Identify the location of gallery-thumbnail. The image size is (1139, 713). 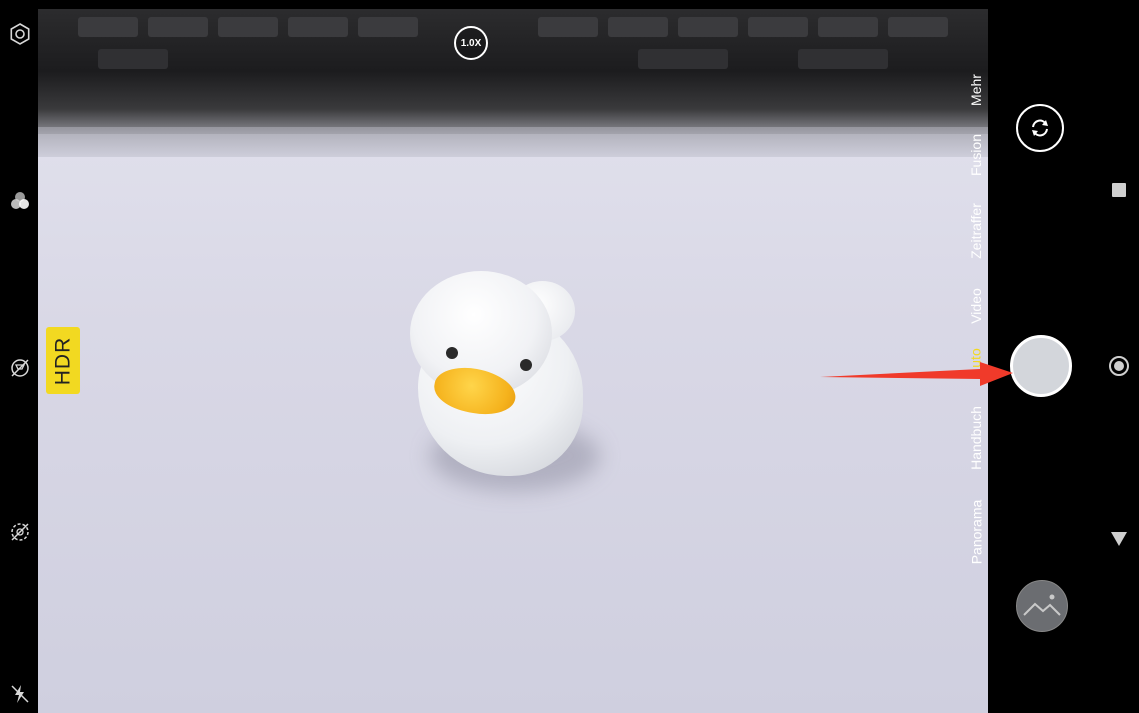
(1042, 606).